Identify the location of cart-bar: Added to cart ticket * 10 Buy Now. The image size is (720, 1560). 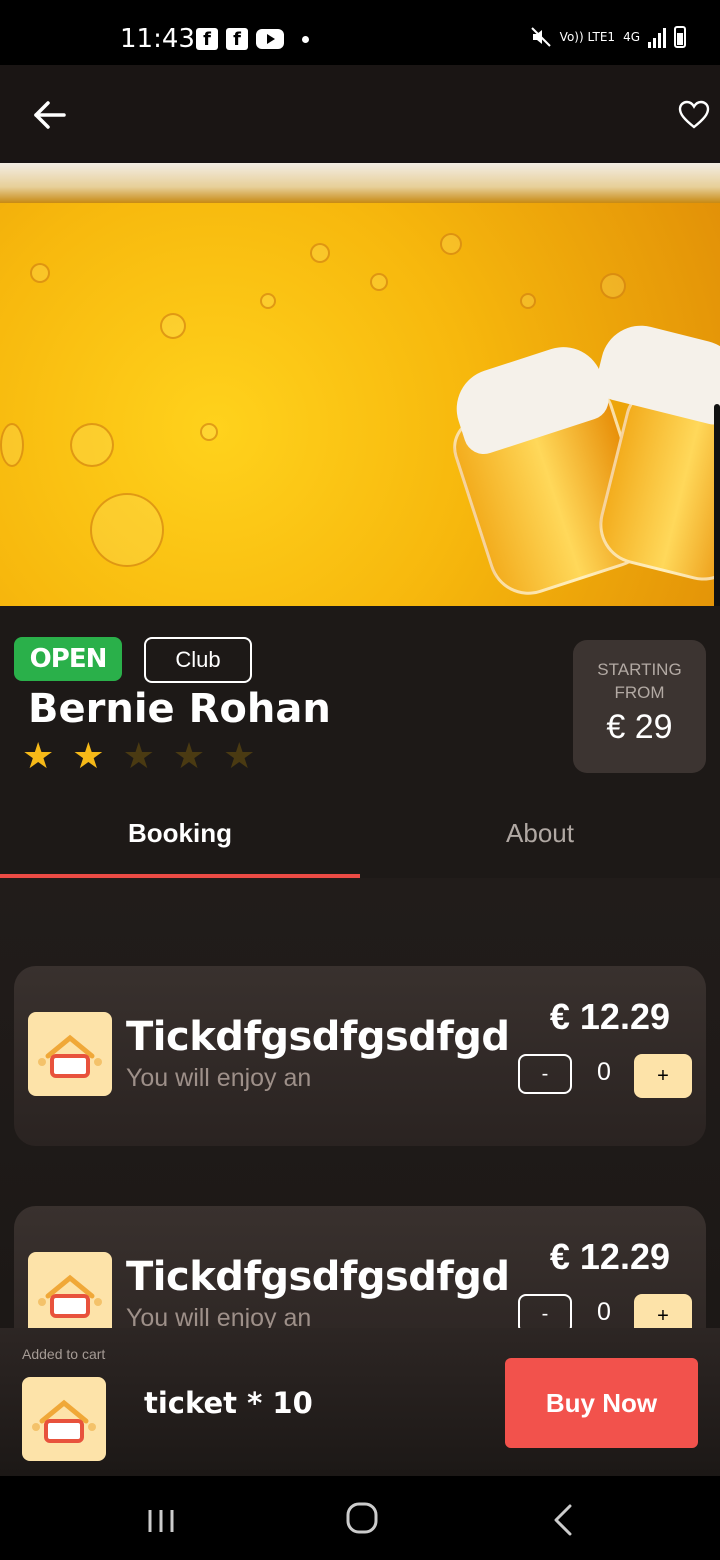
(360, 1402).